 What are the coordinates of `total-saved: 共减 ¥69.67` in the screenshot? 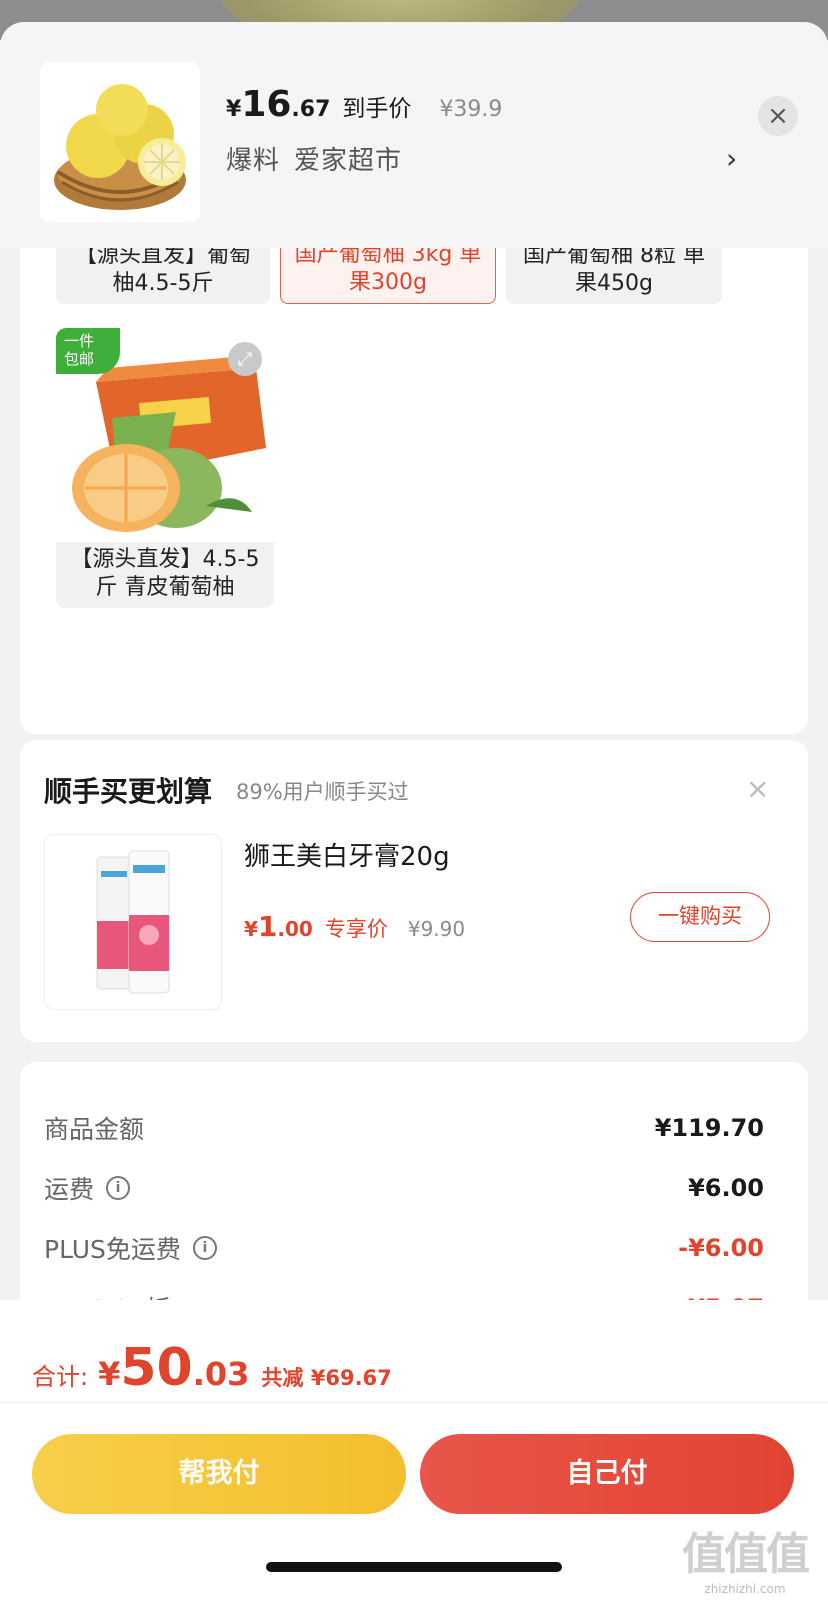 It's located at (326, 1378).